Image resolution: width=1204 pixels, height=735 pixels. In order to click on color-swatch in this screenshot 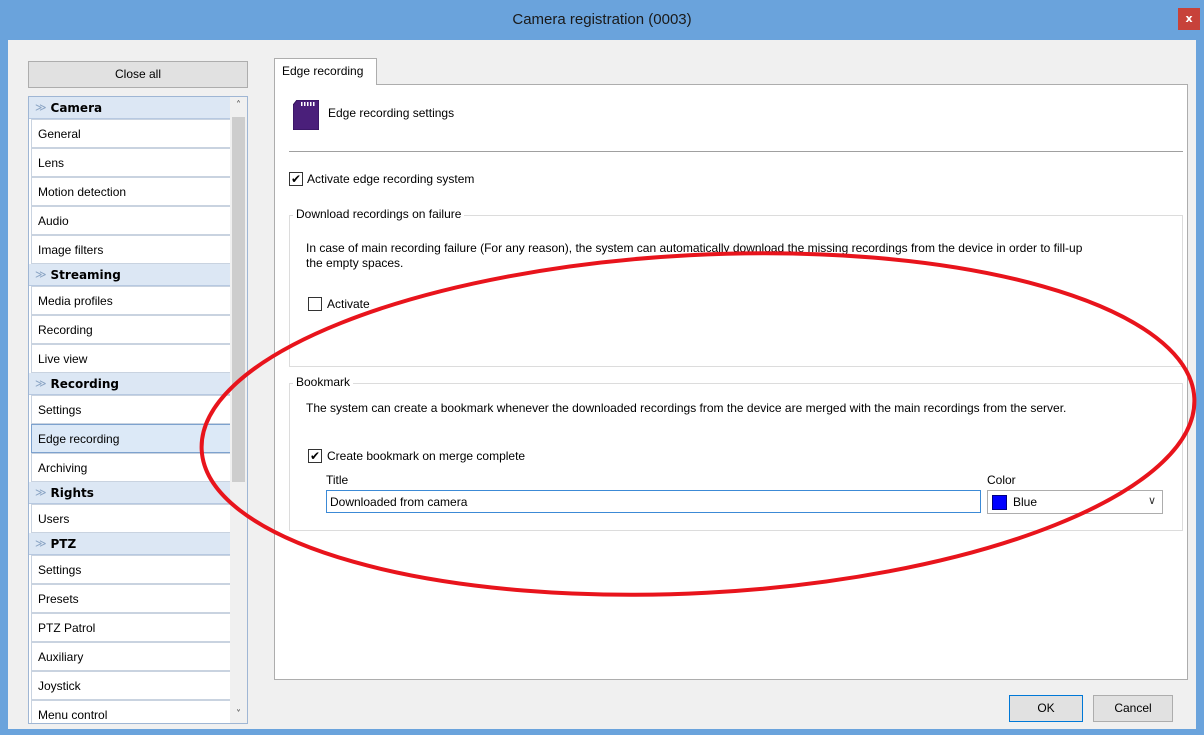, I will do `click(999, 502)`.